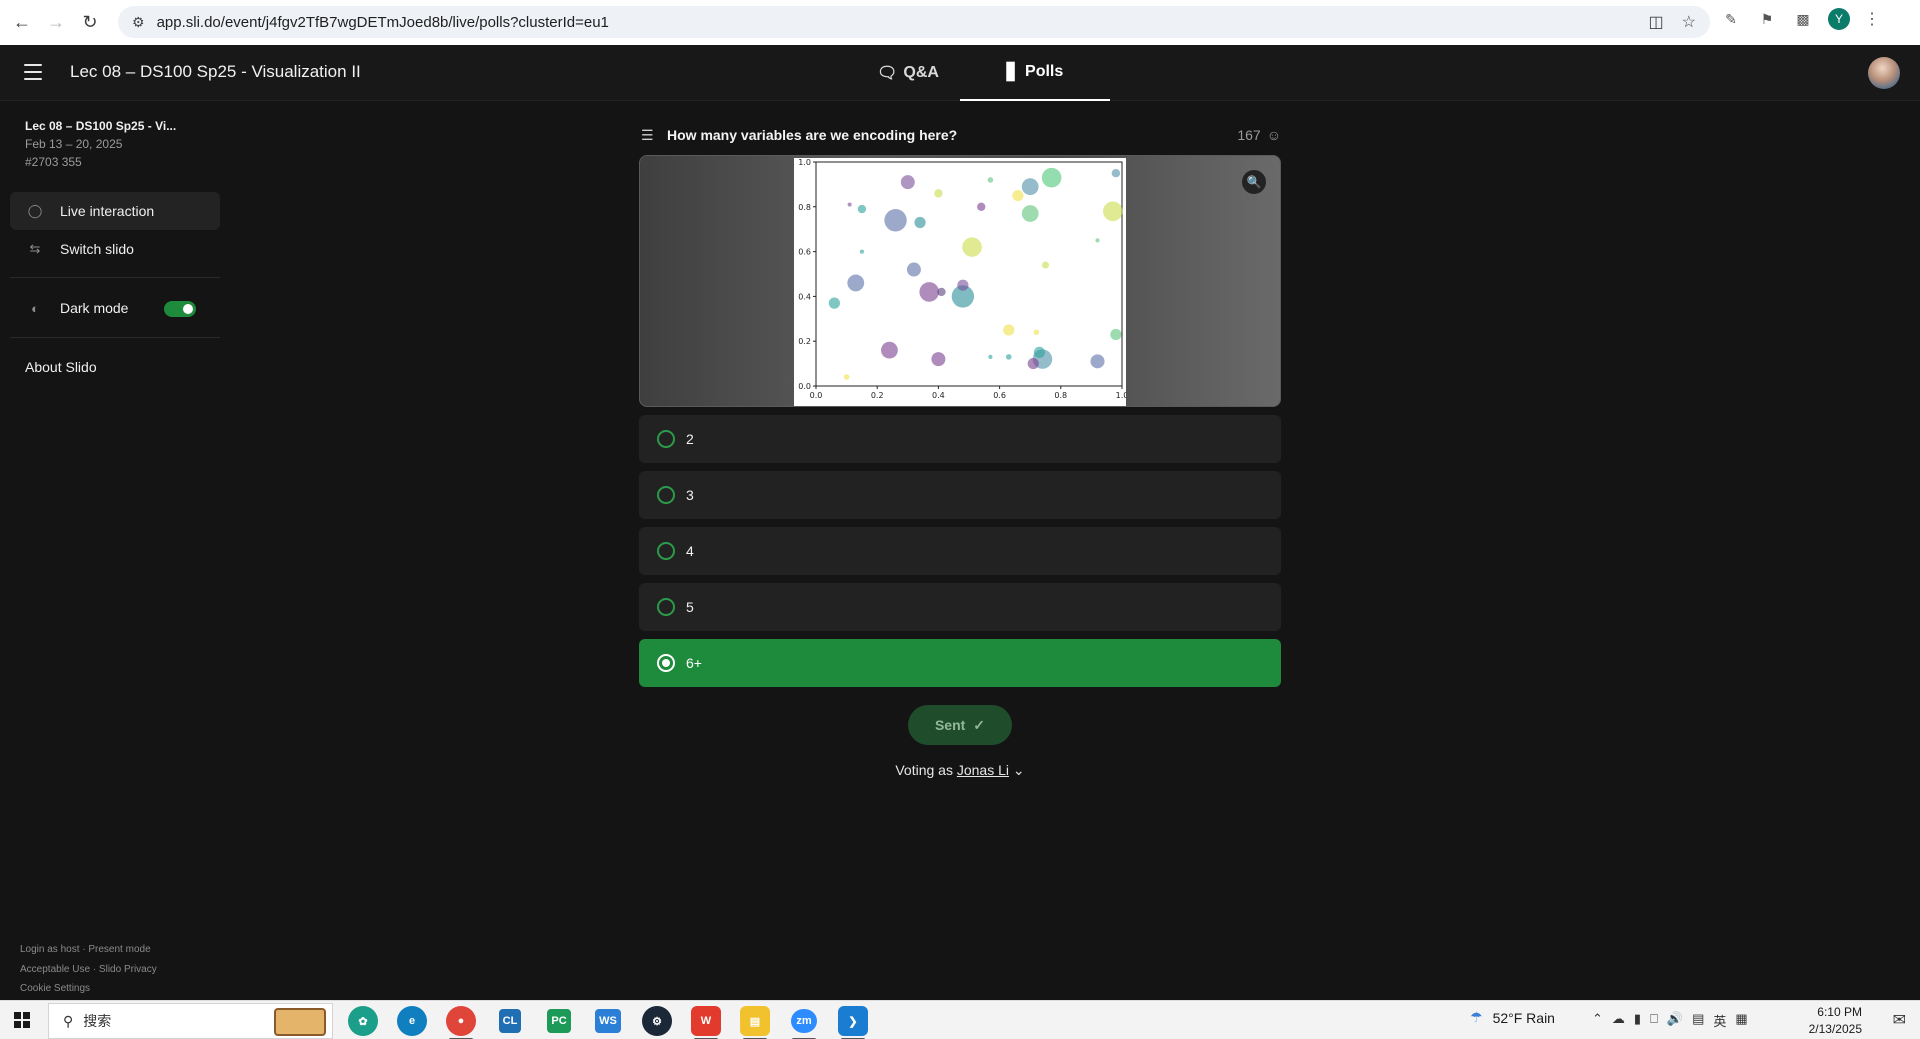 The image size is (1920, 1039). Describe the element at coordinates (56, 23) in the screenshot. I see `forward-icon: →` at that location.